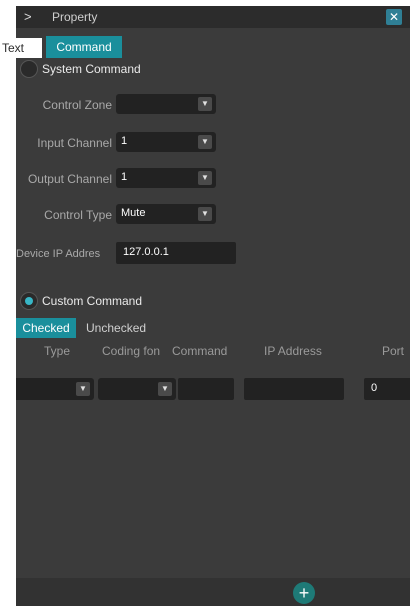 This screenshot has height=609, width=417. What do you see at coordinates (166, 104) in the screenshot?
I see `control-zone-select: ▼` at bounding box center [166, 104].